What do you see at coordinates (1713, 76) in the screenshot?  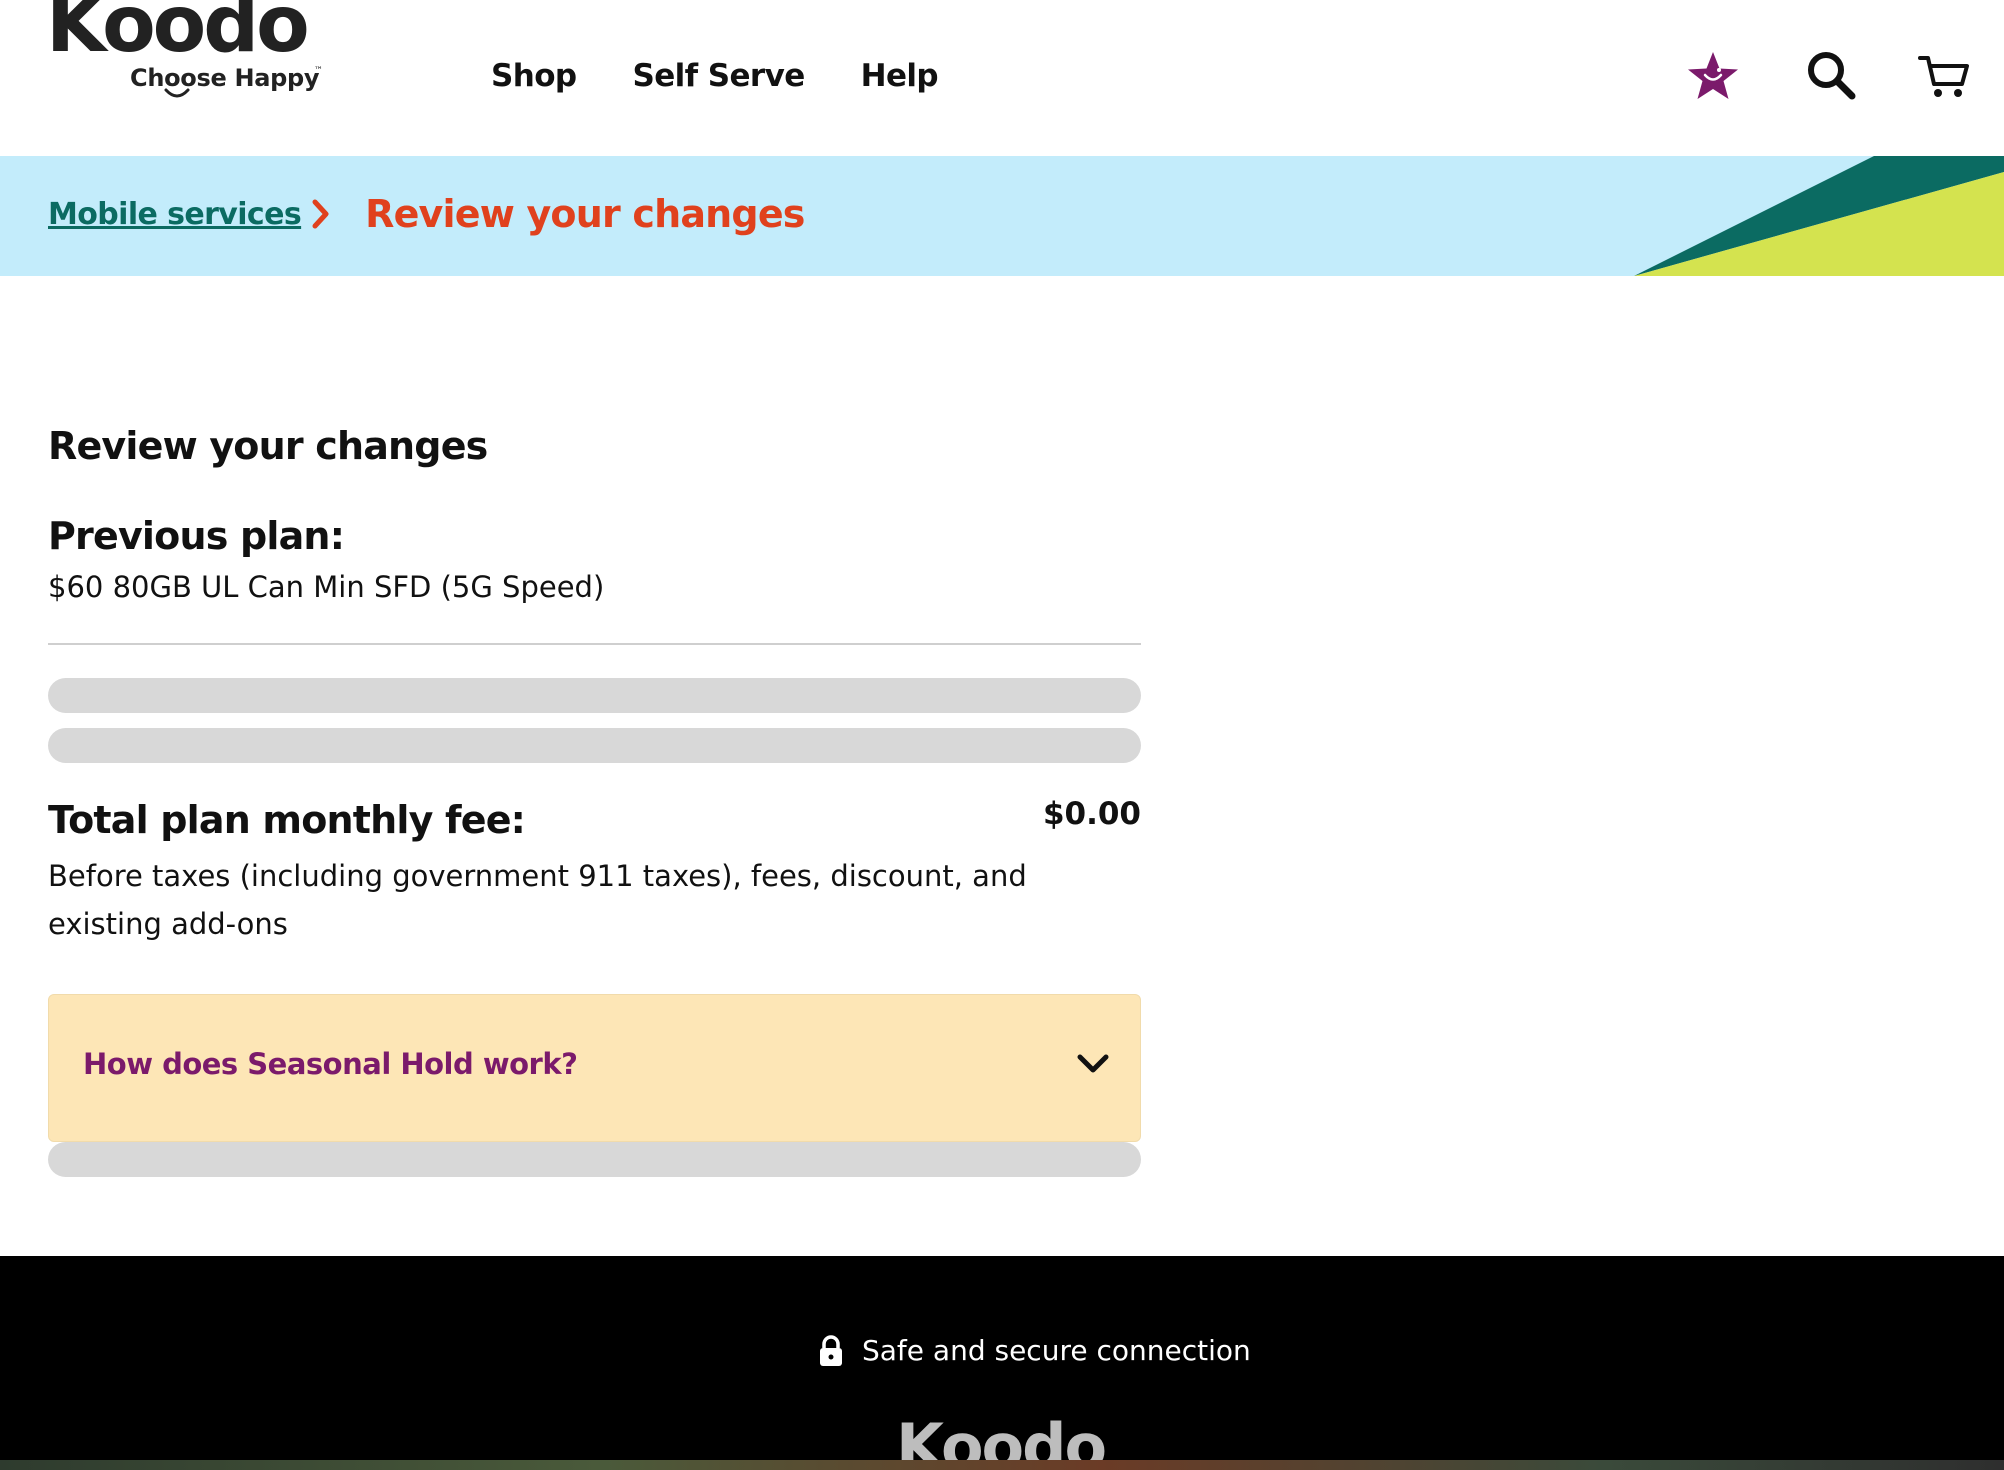 I see `perks-star-icon` at bounding box center [1713, 76].